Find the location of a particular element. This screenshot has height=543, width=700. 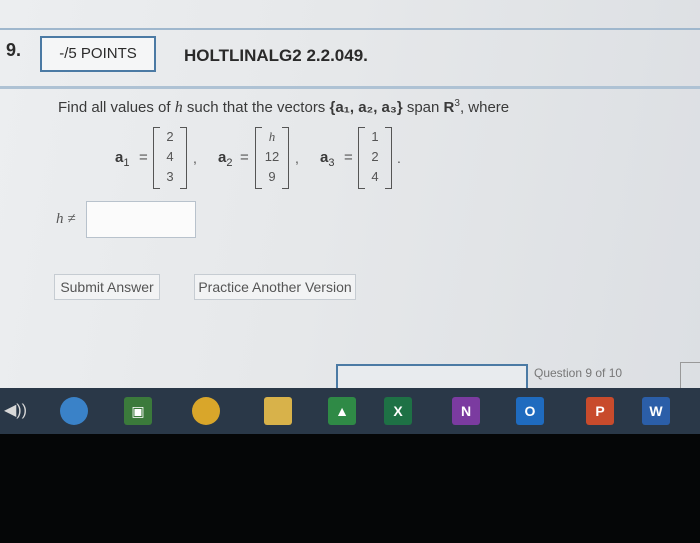

chrome-icon is located at coordinates (206, 411).